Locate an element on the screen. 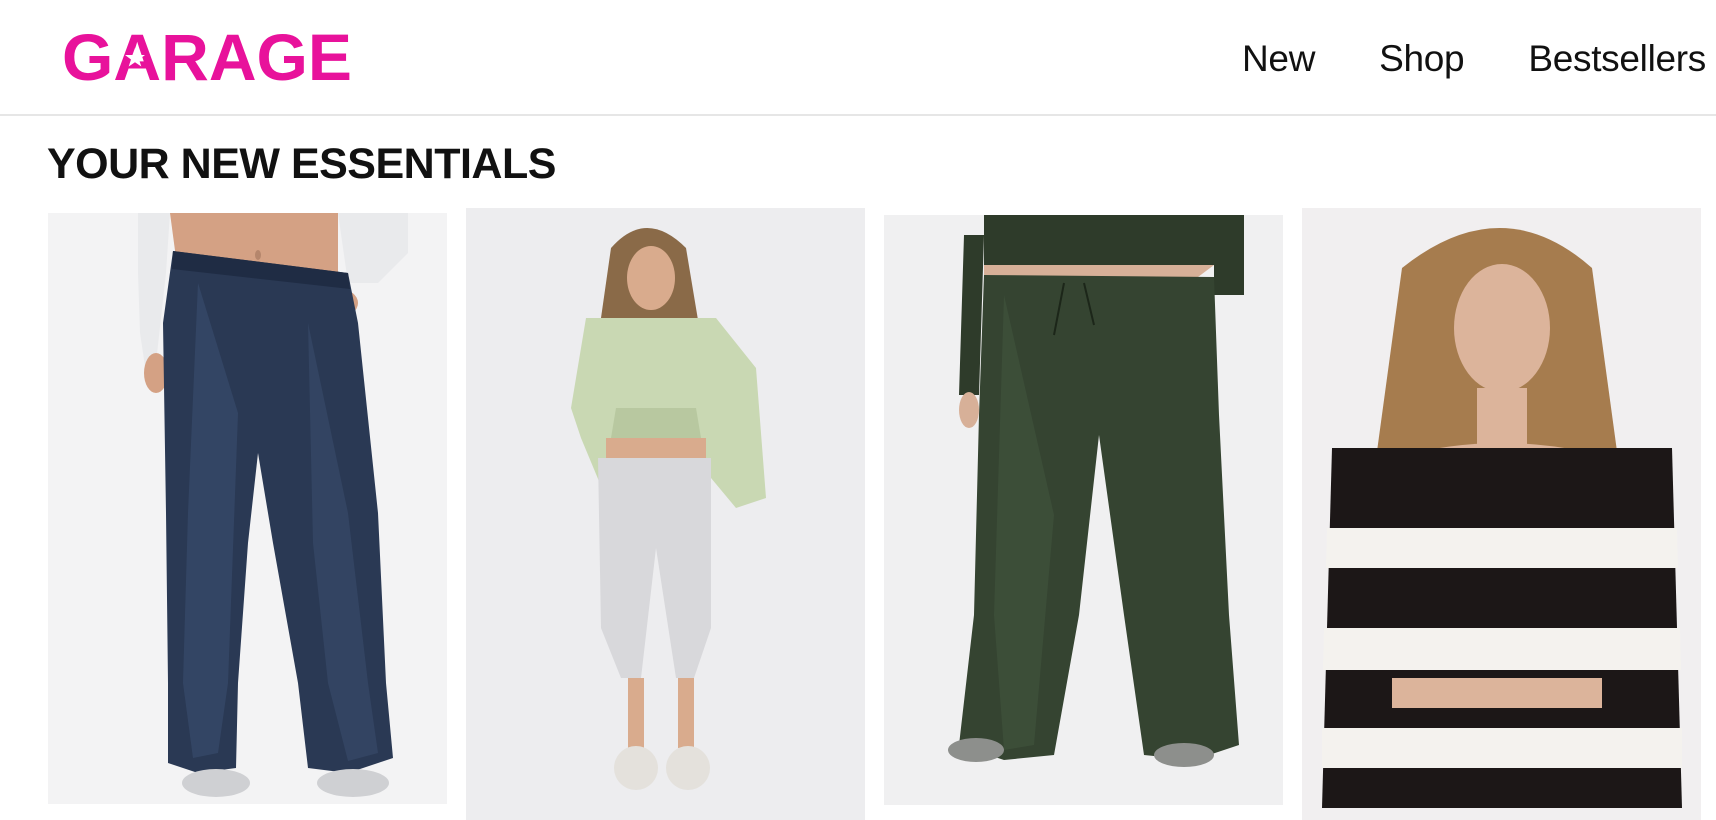  garage-logo: GARAGE is located at coordinates (208, 57).